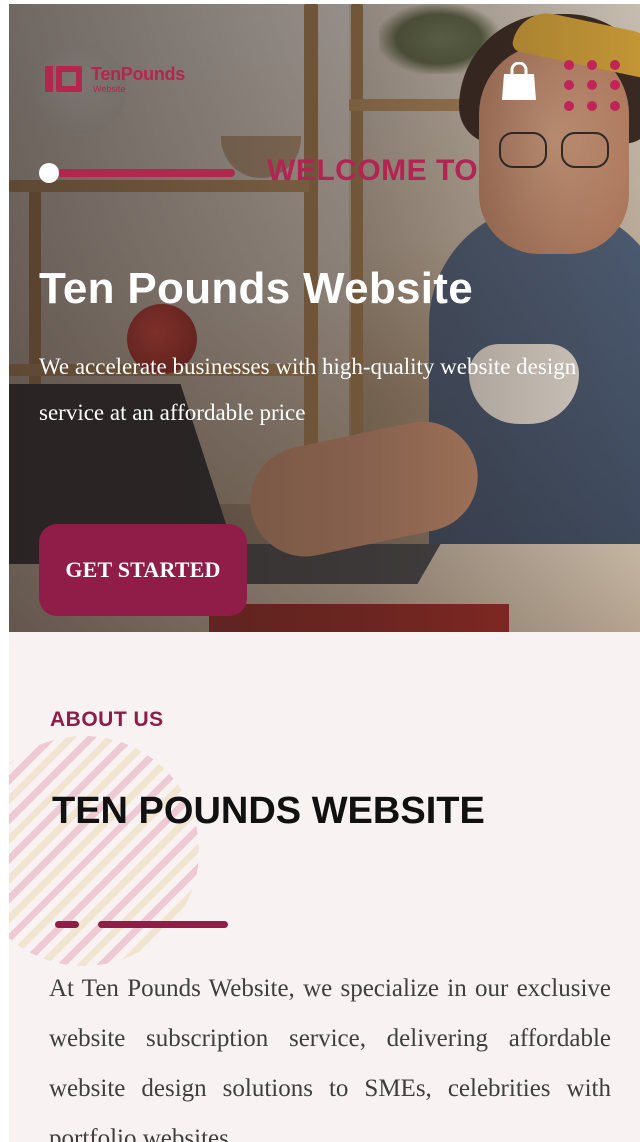 Image resolution: width=640 pixels, height=1142 pixels. What do you see at coordinates (65, 79) in the screenshot?
I see `logo-mark-icon` at bounding box center [65, 79].